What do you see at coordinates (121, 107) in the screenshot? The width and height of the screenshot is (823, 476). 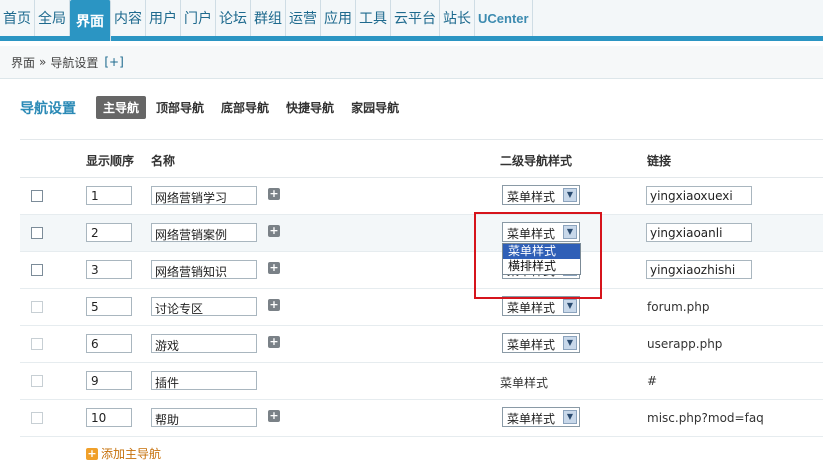 I see `tab-main-nav: 主导航` at bounding box center [121, 107].